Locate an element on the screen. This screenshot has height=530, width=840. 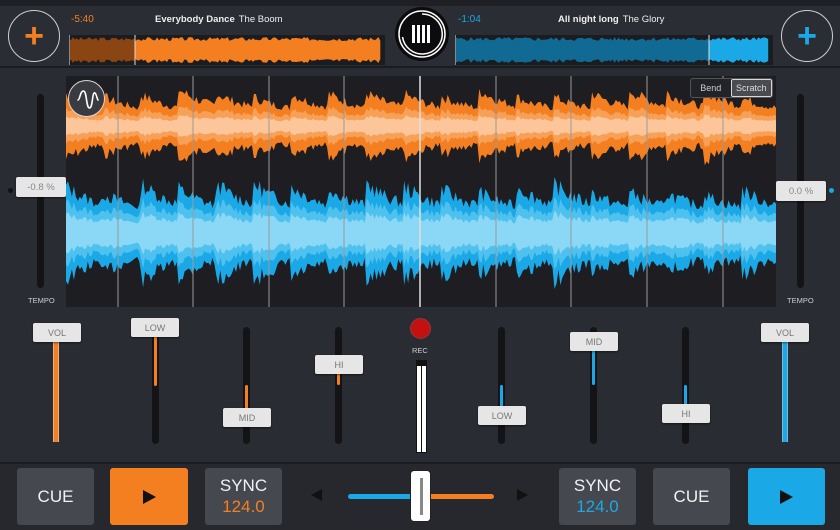
deck-b-cue-label: CUE is located at coordinates (691, 496).